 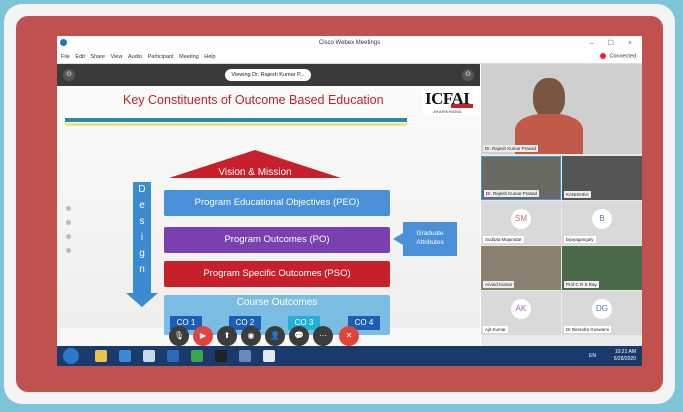 What do you see at coordinates (142, 189) in the screenshot?
I see `design-letter: D` at bounding box center [142, 189].